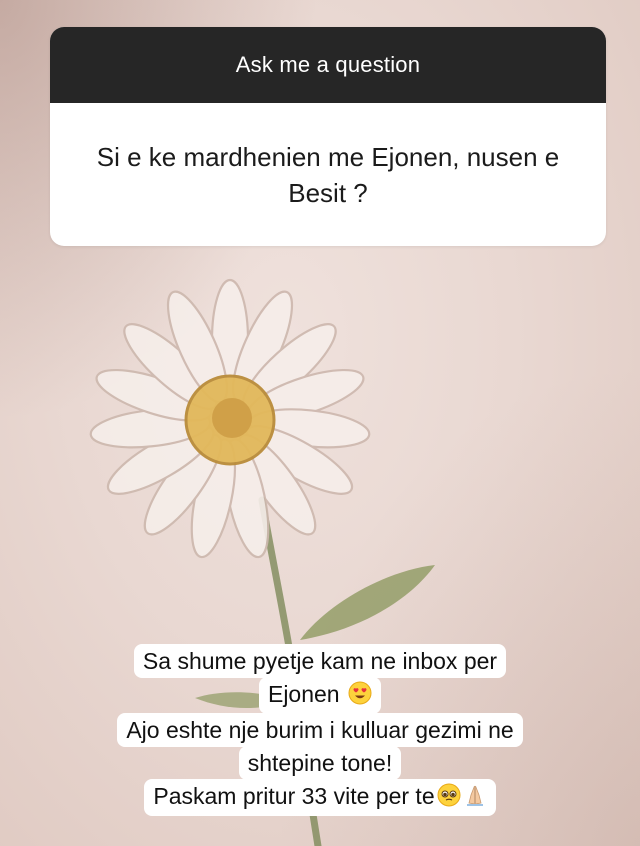 The width and height of the screenshot is (640, 846). I want to click on folded-hands-emoji-icon, so click(475, 798).